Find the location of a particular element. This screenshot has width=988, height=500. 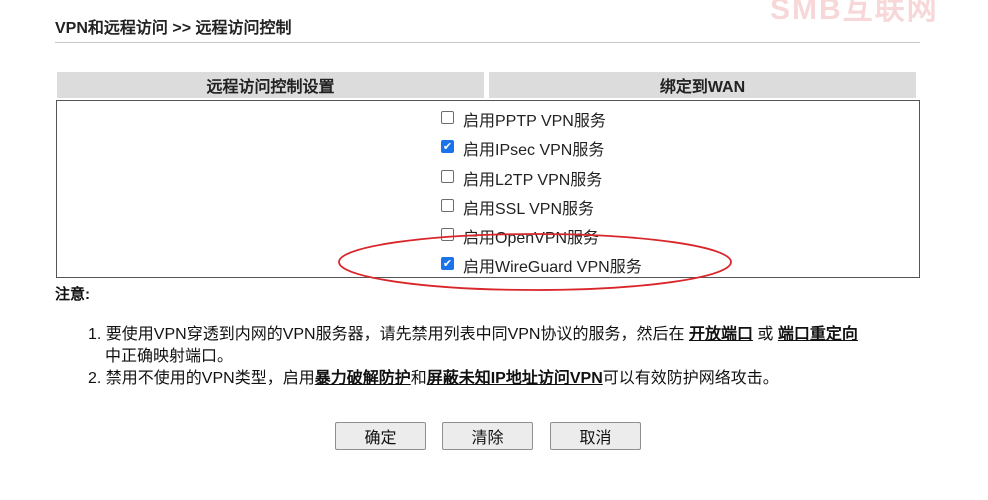

ipsec-label: 启用IPsec VPN服务 is located at coordinates (534, 150).